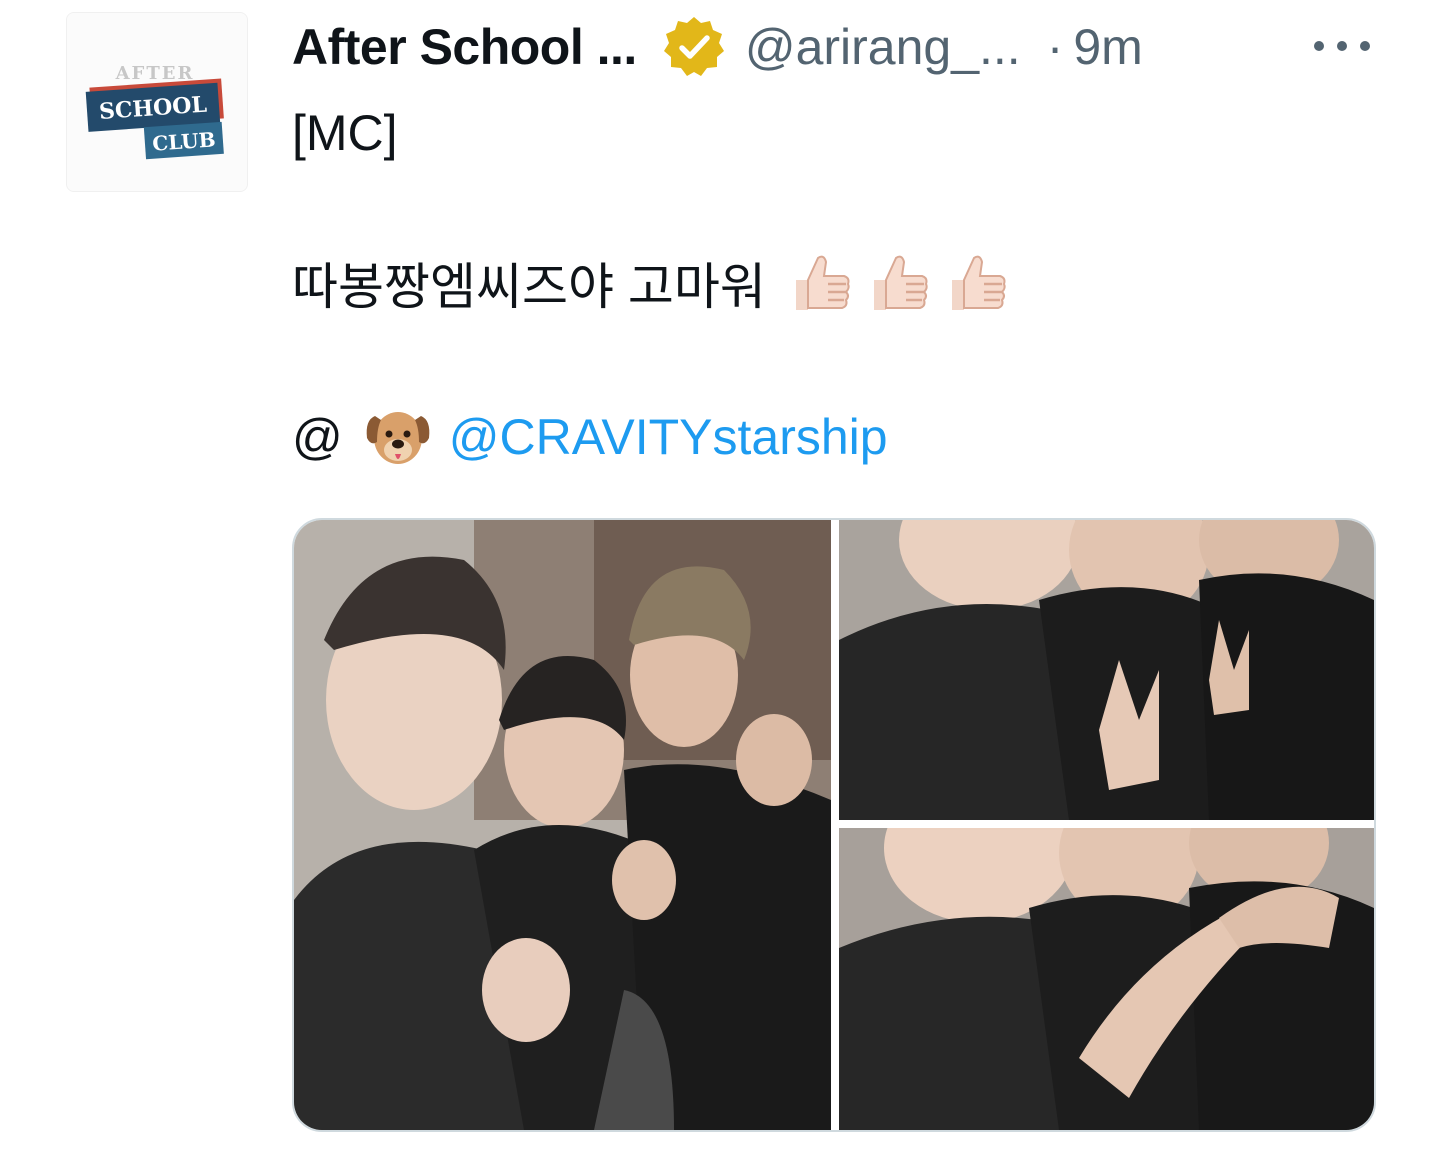  I want to click on photo-3-image, so click(1106, 979).